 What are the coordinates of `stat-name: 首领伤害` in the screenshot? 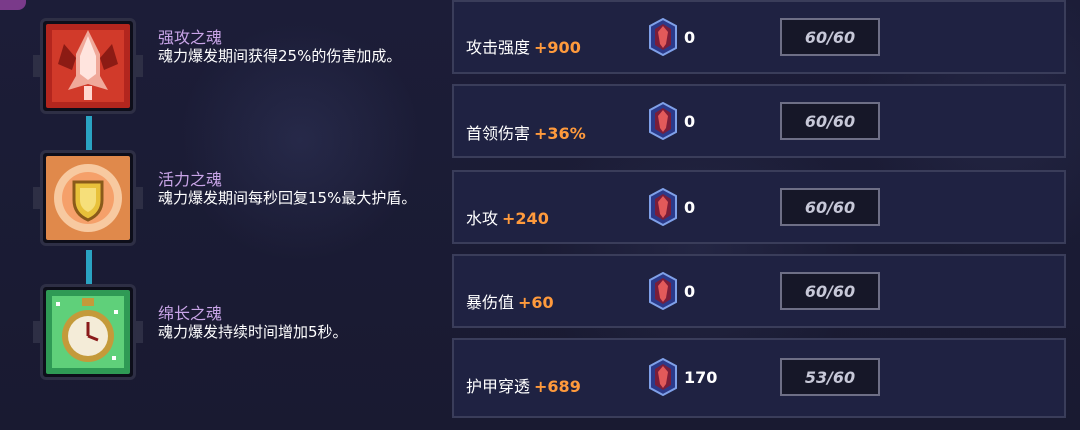 It's located at (498, 133).